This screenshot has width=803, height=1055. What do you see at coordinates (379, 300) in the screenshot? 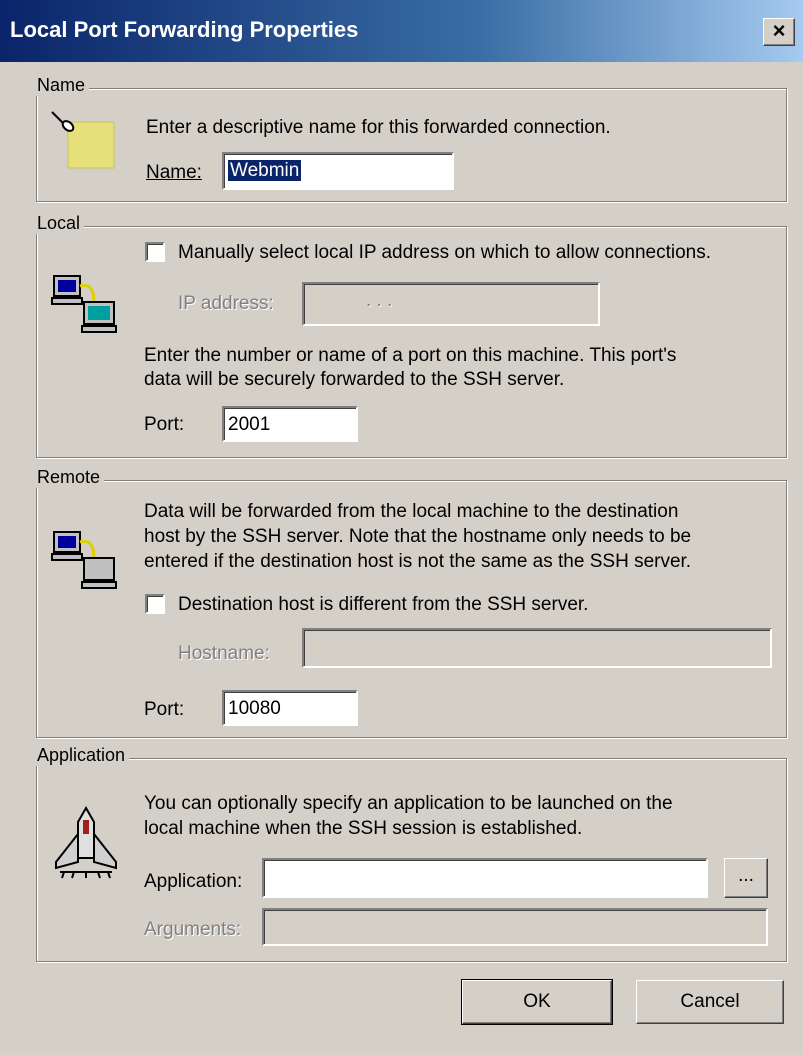
I see `ip-address-value: . . .` at bounding box center [379, 300].